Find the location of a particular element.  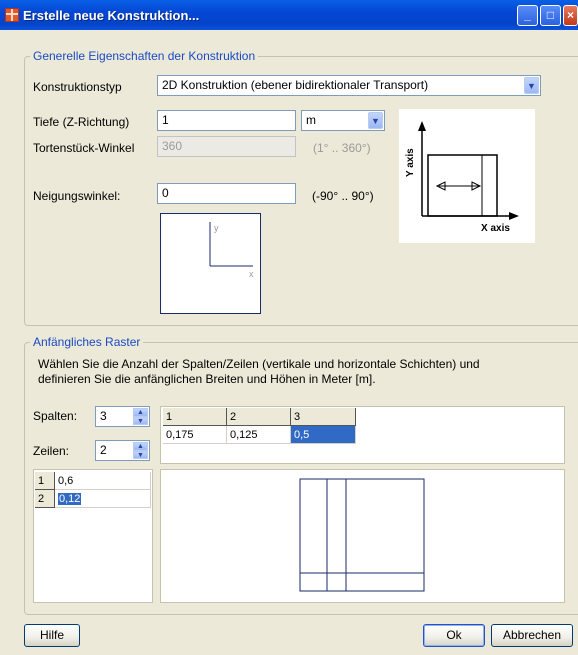

wedge-angle-range: (1° .. 360°) is located at coordinates (342, 148).